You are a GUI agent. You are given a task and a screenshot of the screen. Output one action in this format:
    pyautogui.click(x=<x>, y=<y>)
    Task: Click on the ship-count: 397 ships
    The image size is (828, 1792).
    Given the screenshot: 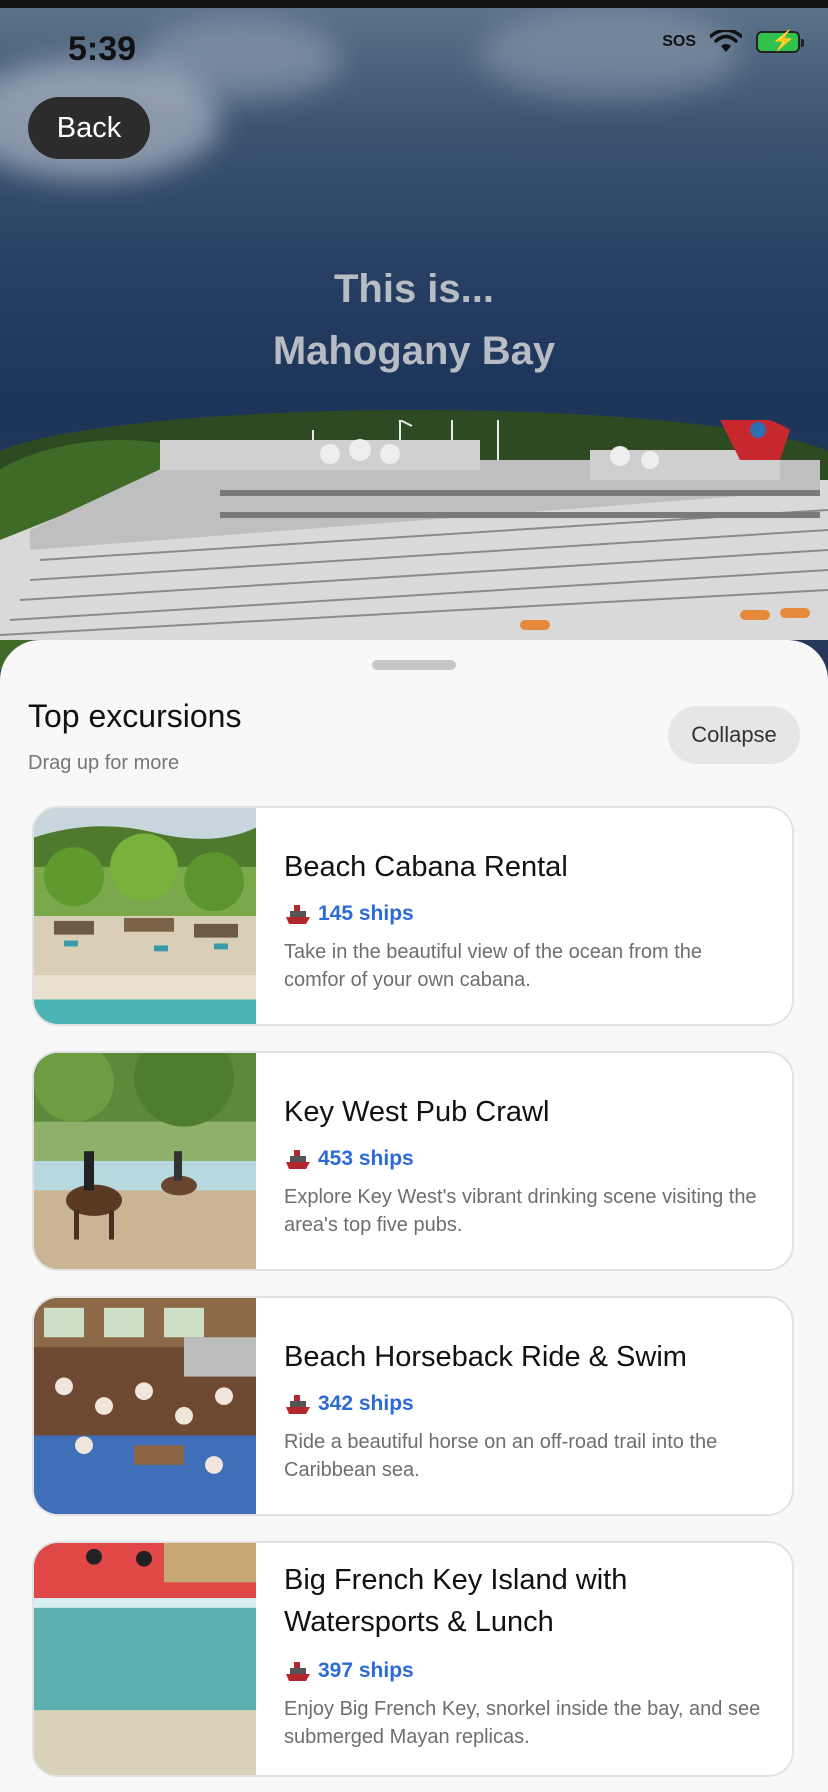 What is the action you would take?
    pyautogui.click(x=349, y=1671)
    